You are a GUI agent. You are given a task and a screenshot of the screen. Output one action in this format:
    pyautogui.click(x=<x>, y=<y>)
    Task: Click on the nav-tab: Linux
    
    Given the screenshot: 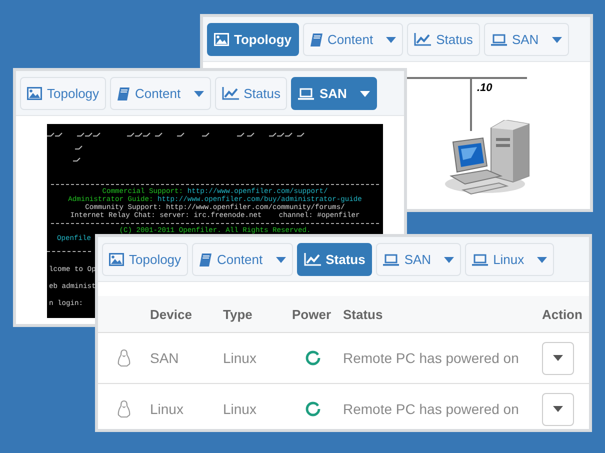 What is the action you would take?
    pyautogui.click(x=509, y=259)
    